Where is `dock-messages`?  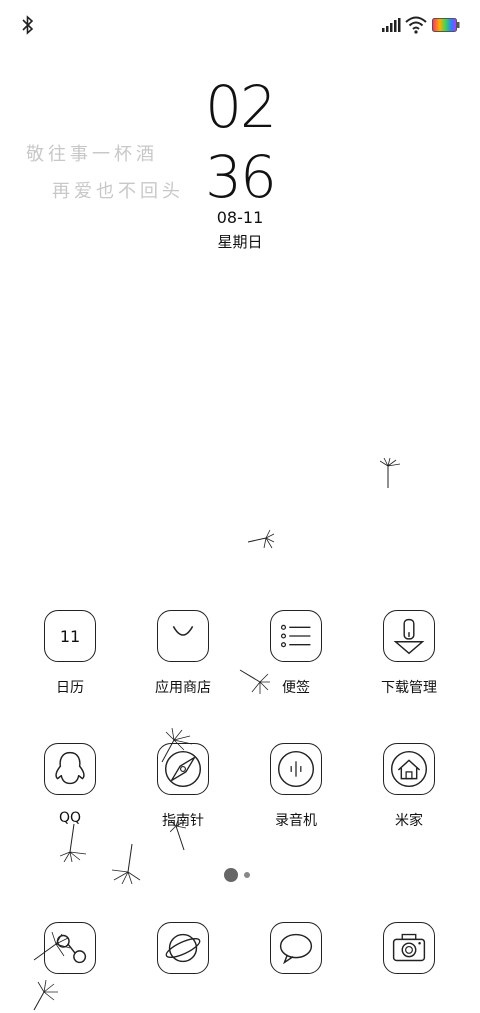
dock-messages is located at coordinates (296, 948).